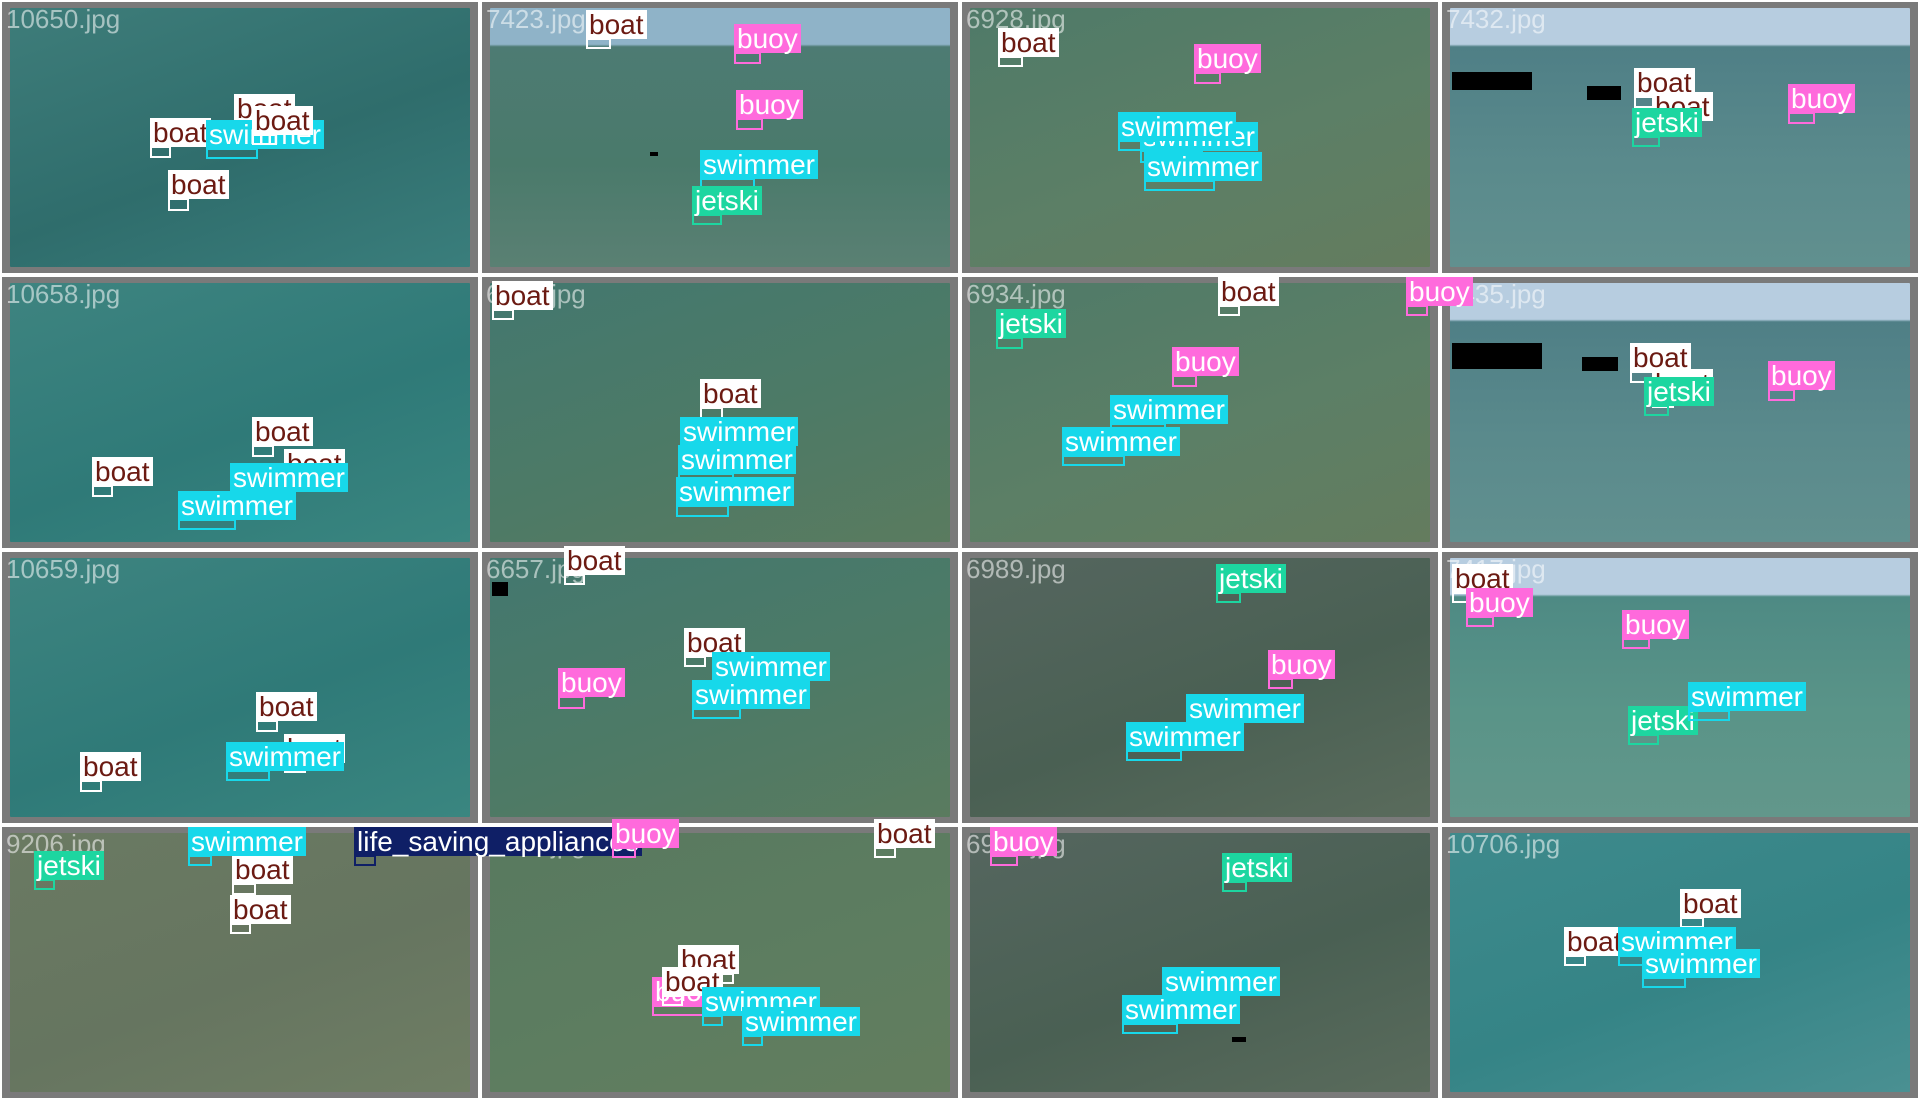 This screenshot has height=1100, width=1920. I want to click on image-tile: 6934.jpg jetski buoy swimmer swimmer boat buoy, so click(1217, 412).